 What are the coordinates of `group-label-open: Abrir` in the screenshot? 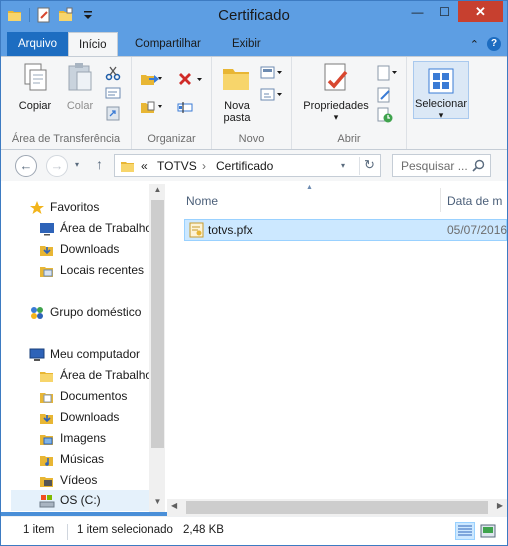 It's located at (349, 139).